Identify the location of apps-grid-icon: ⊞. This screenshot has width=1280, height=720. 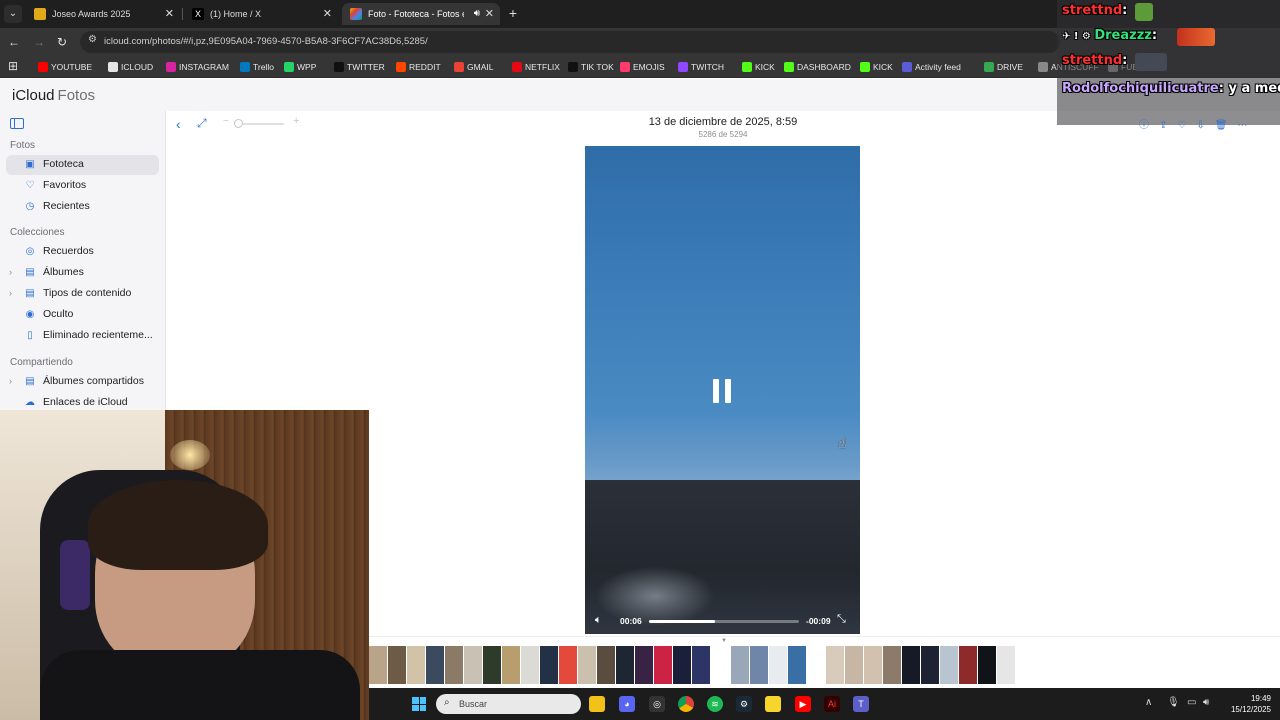
(14, 66).